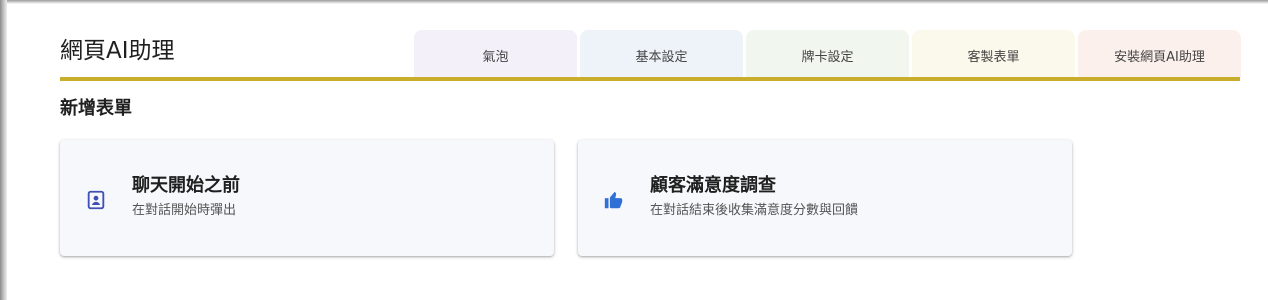 The width and height of the screenshot is (1268, 300). What do you see at coordinates (993, 54) in the screenshot?
I see `tab-custom-forms: 客製表單` at bounding box center [993, 54].